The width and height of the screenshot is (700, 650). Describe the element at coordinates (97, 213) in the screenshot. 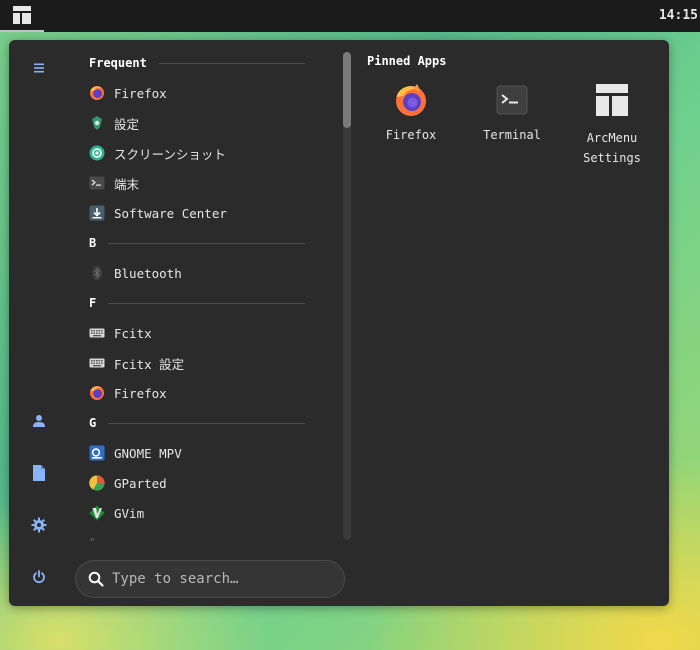

I see `software-center-icon` at that location.